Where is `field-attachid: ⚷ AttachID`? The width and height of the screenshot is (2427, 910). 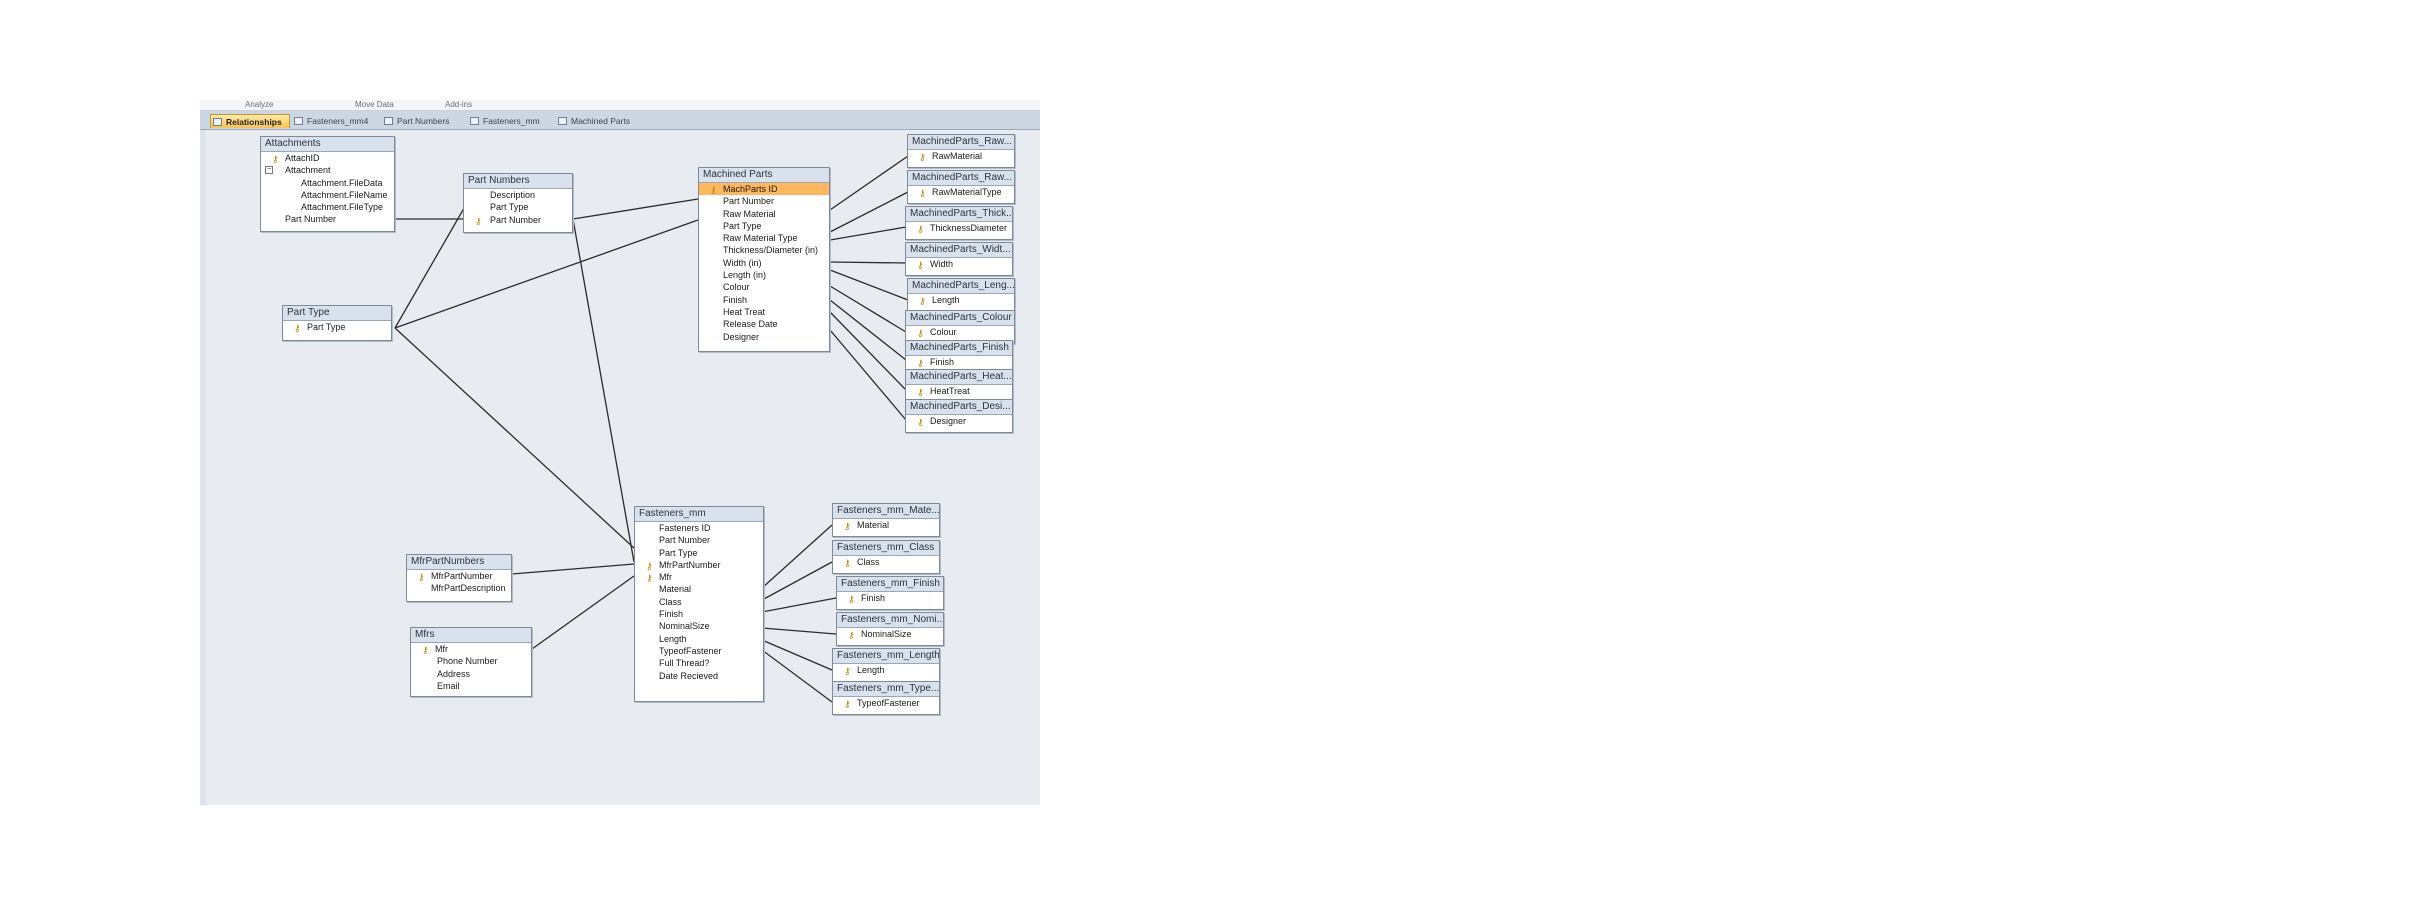 field-attachid: ⚷ AttachID is located at coordinates (327, 158).